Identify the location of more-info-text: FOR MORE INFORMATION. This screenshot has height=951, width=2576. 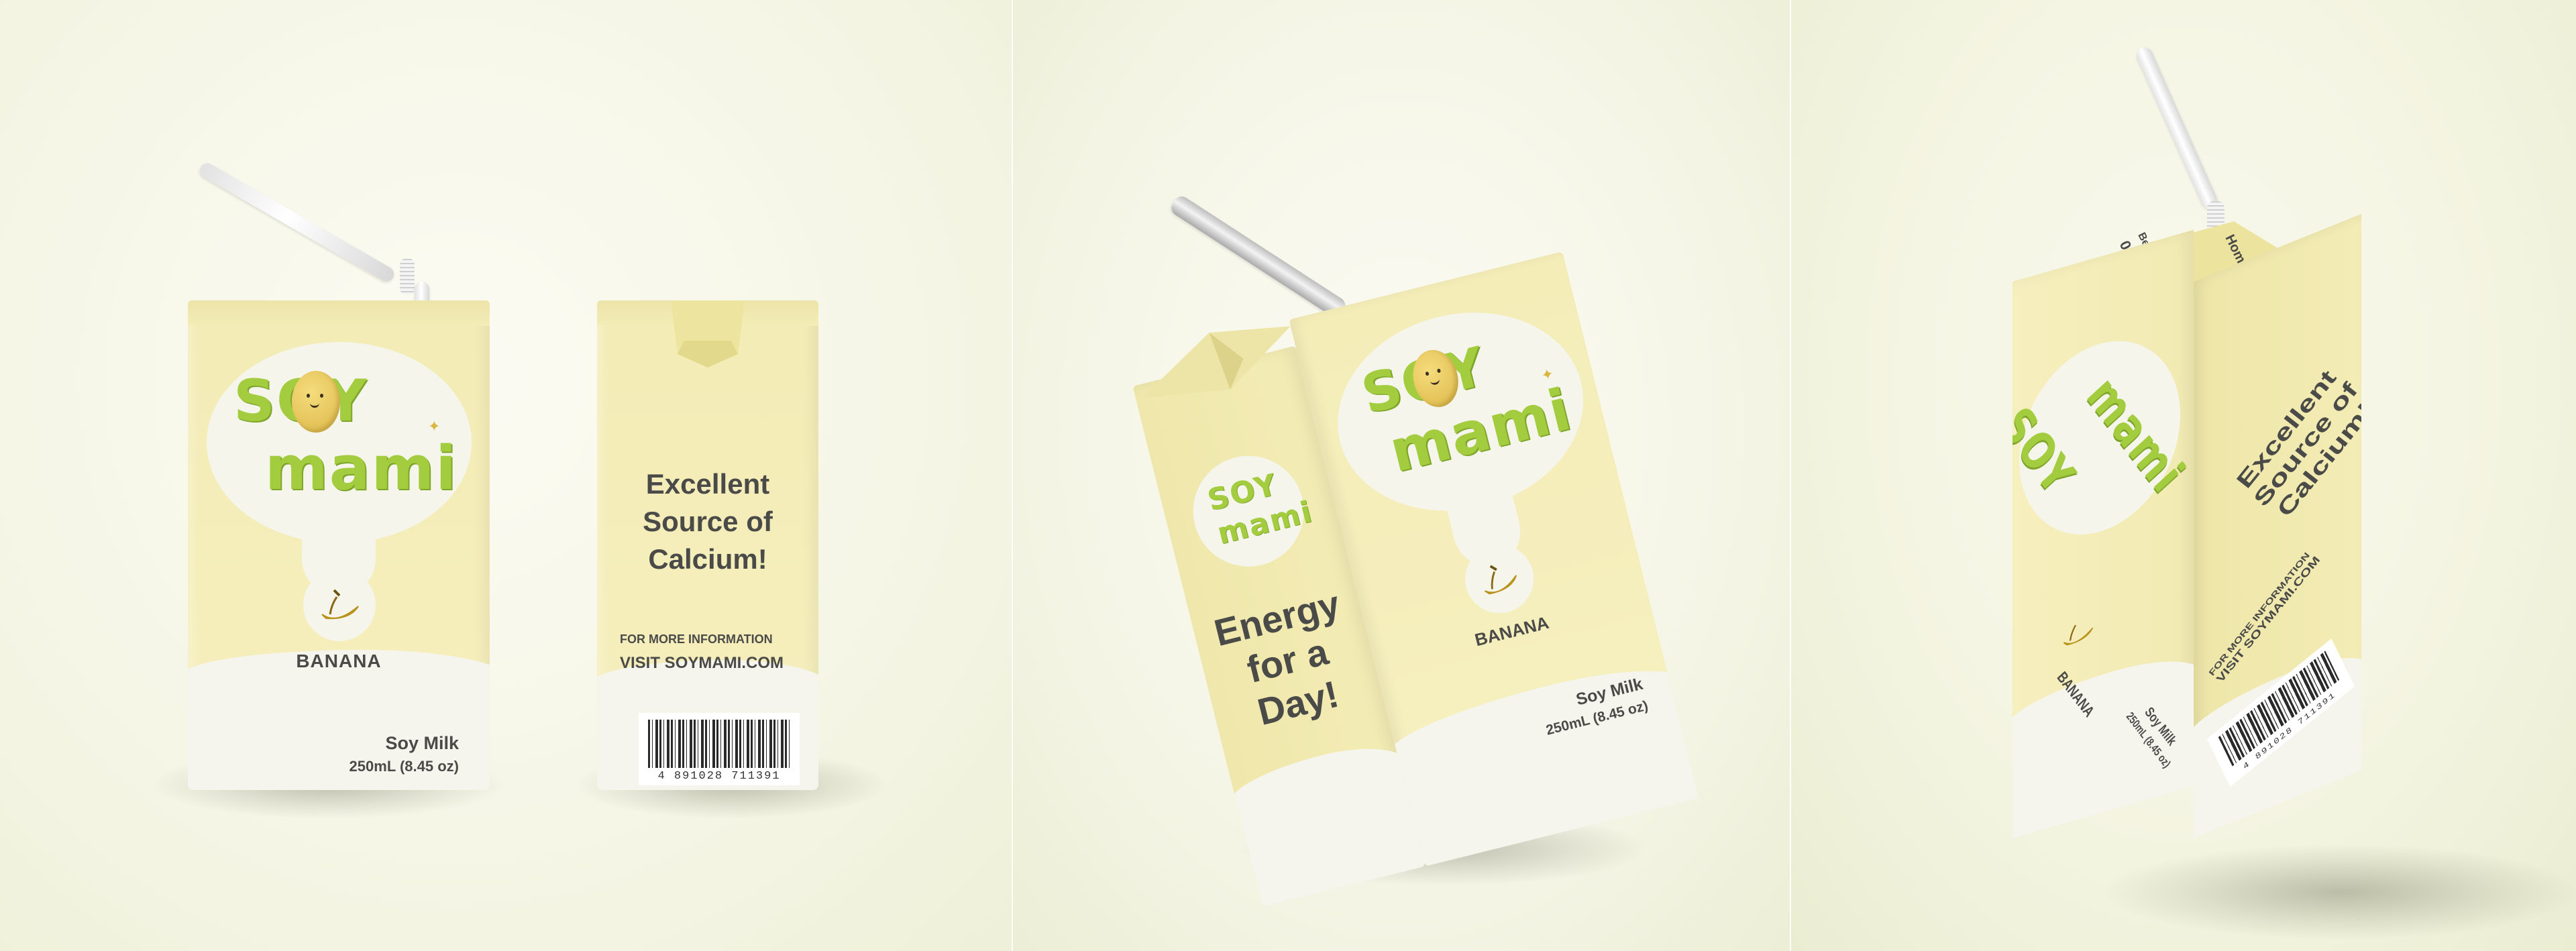
(696, 639).